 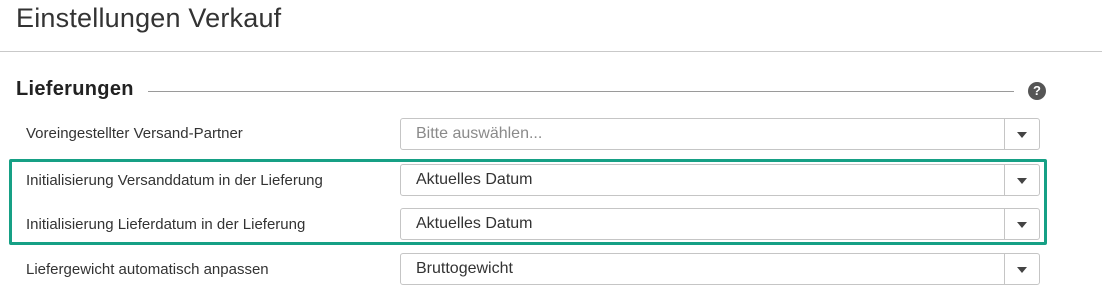 I want to click on help-icon: ?, so click(x=1037, y=91).